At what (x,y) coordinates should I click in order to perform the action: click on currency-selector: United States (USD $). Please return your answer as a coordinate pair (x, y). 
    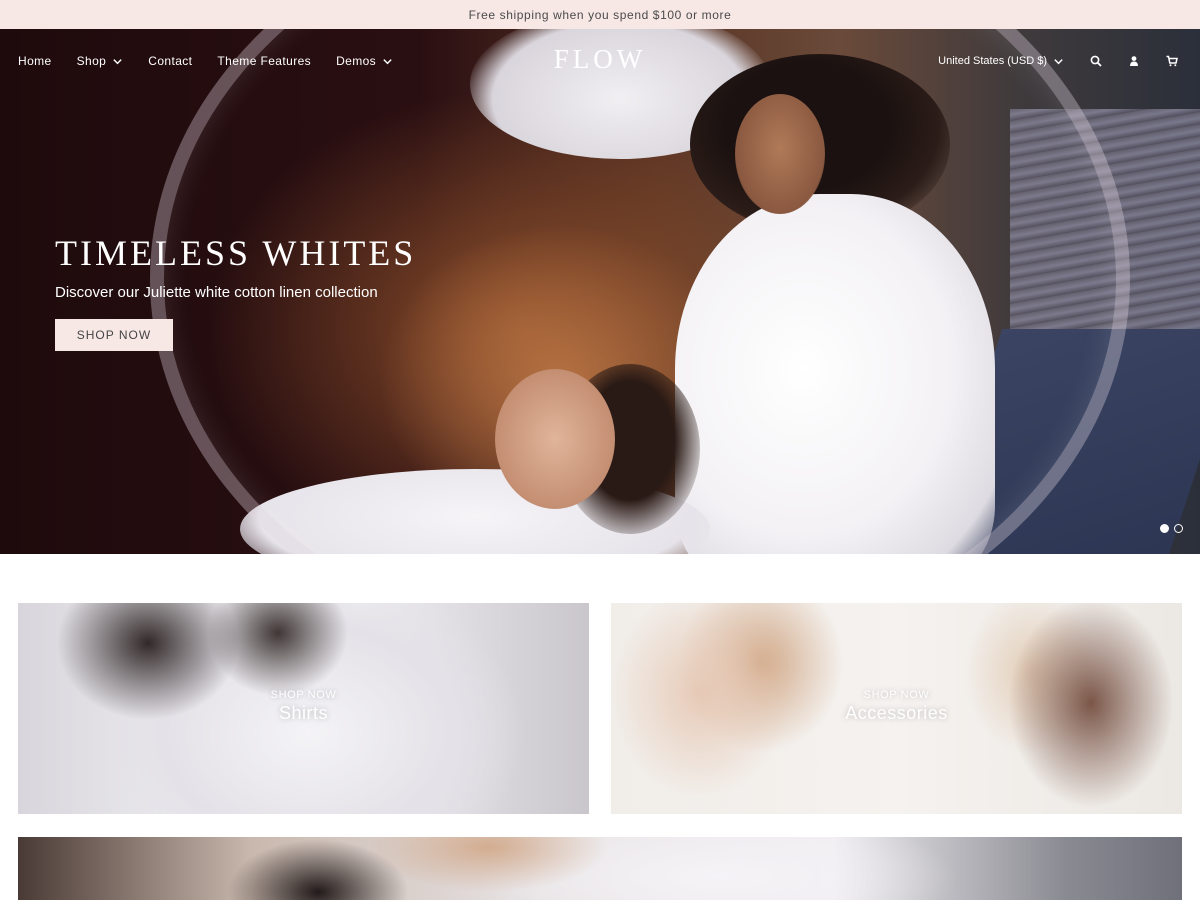
    Looking at the image, I should click on (1001, 61).